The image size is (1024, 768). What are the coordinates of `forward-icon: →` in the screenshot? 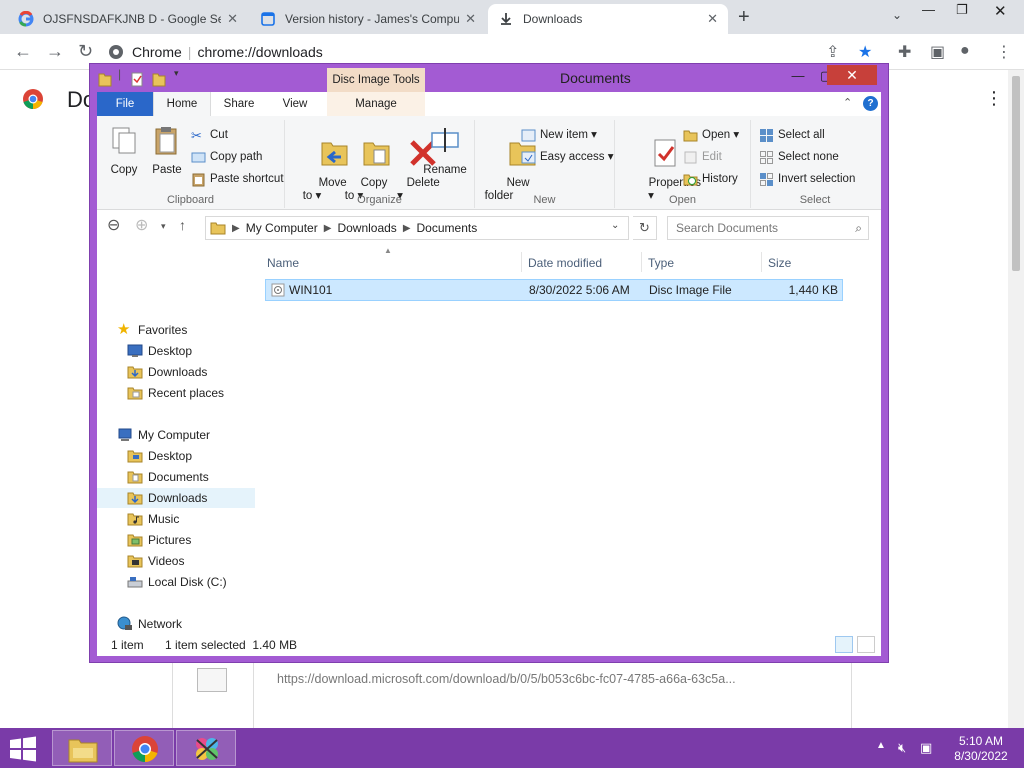 It's located at (55, 51).